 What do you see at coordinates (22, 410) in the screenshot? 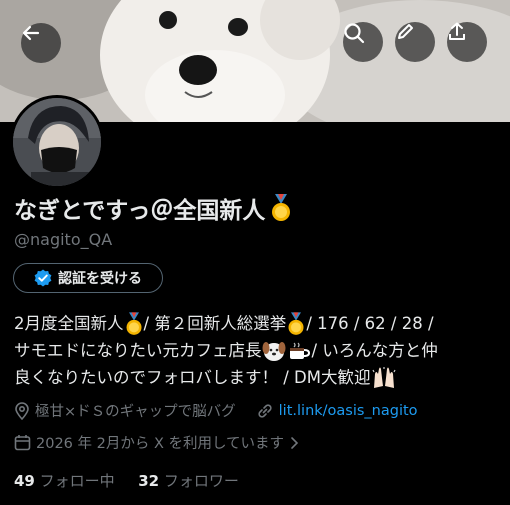
I see `location-icon` at bounding box center [22, 410].